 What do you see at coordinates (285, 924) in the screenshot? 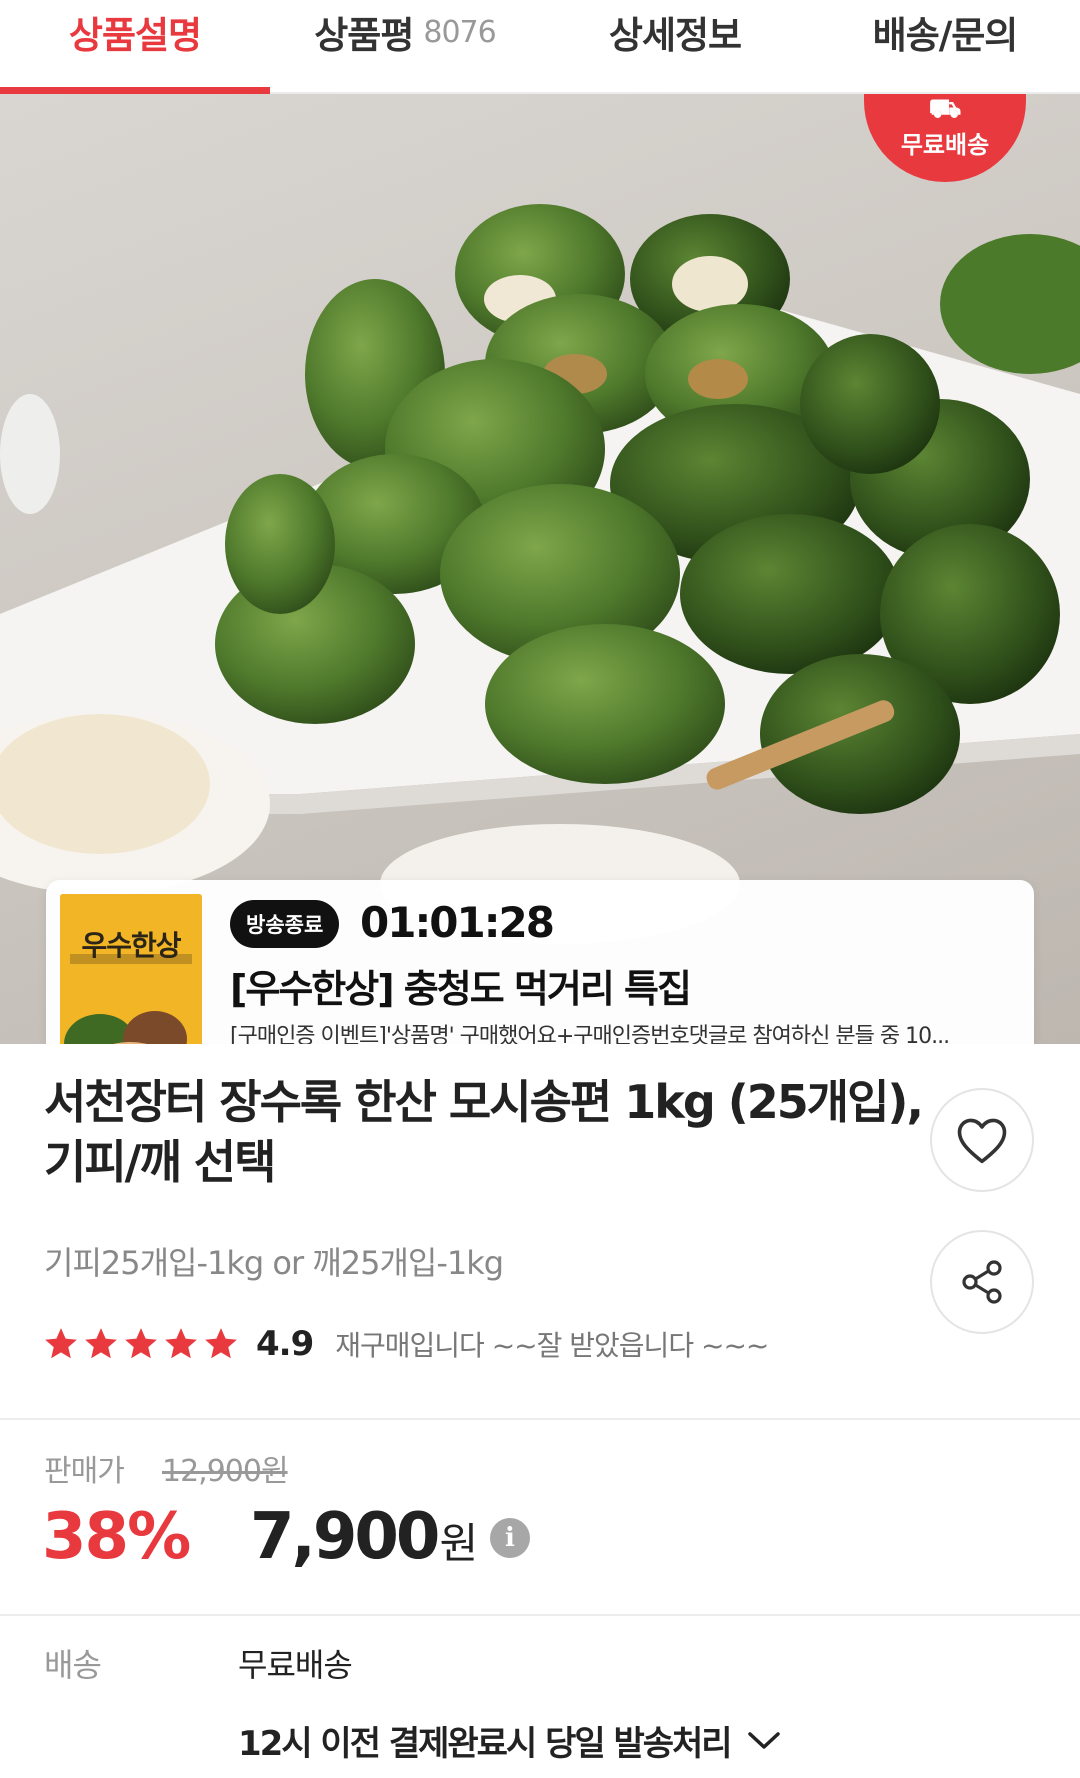
I see `live-status-badge: 방송종료` at bounding box center [285, 924].